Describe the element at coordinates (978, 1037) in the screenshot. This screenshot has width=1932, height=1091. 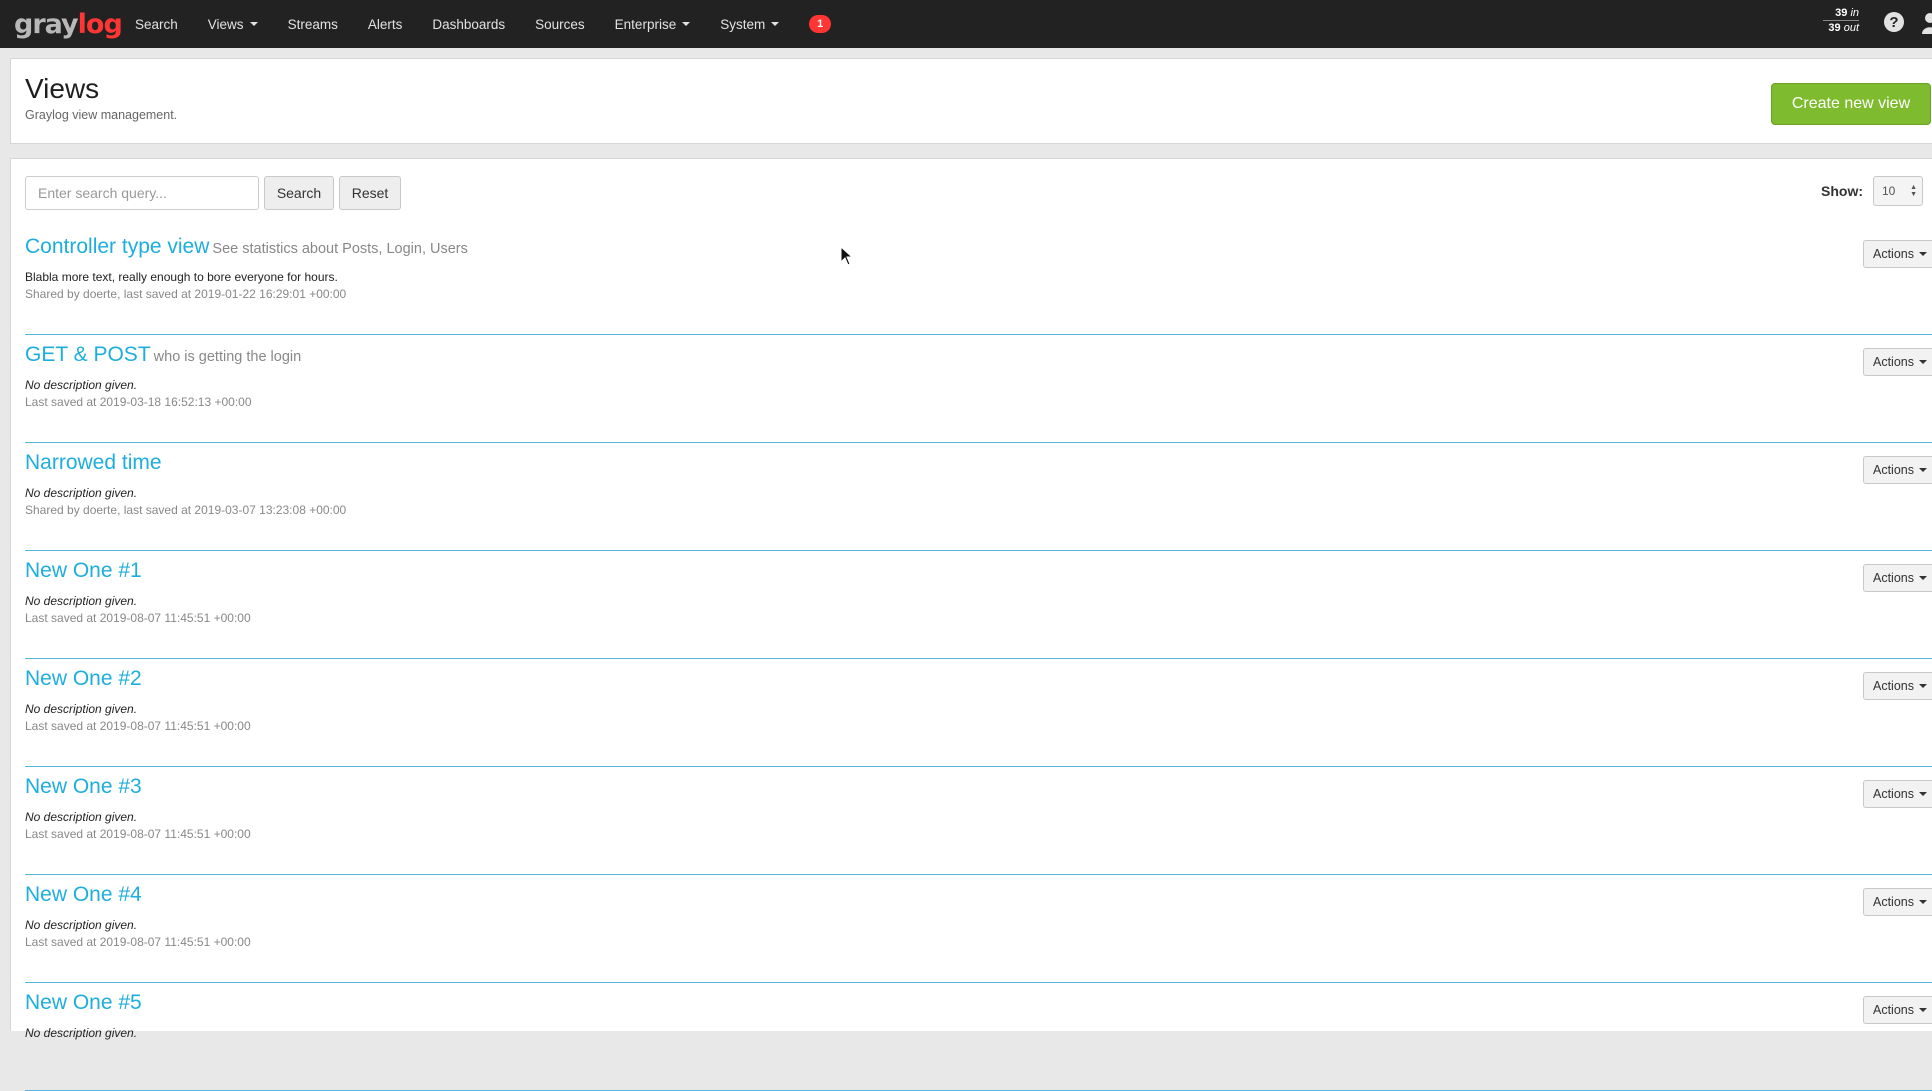
I see `view-list-item: New One #5 No description given. Actions` at that location.